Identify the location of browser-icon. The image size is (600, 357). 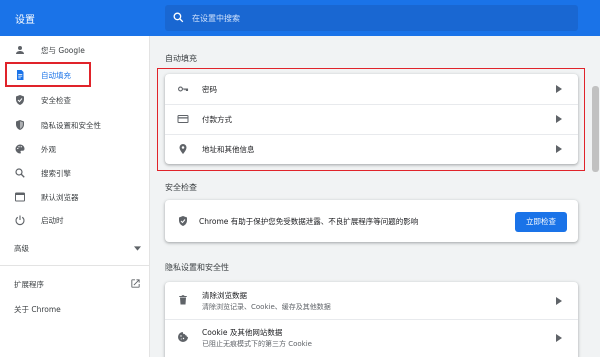
(20, 197).